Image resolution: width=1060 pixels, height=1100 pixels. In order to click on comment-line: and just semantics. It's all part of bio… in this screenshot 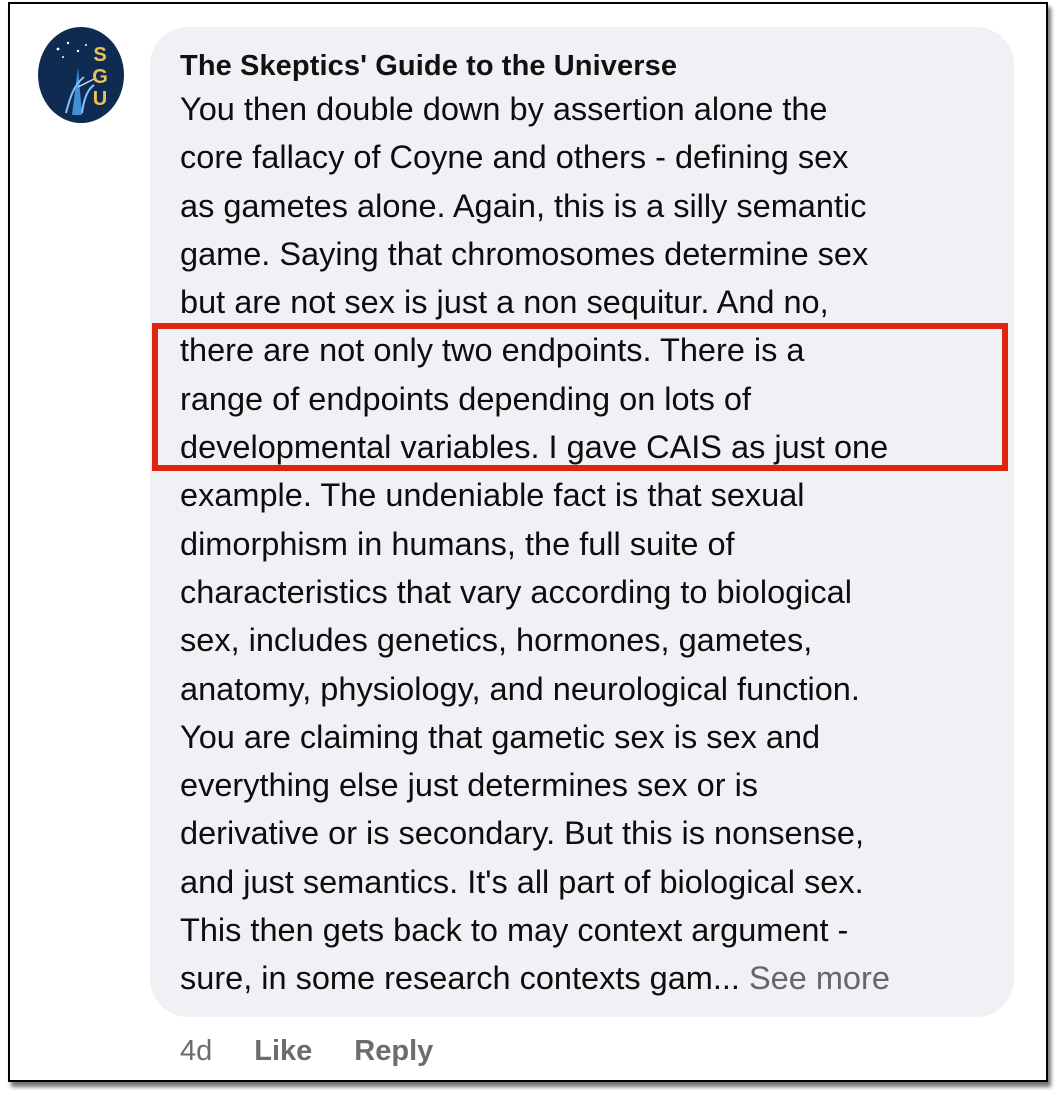, I will do `click(522, 881)`.